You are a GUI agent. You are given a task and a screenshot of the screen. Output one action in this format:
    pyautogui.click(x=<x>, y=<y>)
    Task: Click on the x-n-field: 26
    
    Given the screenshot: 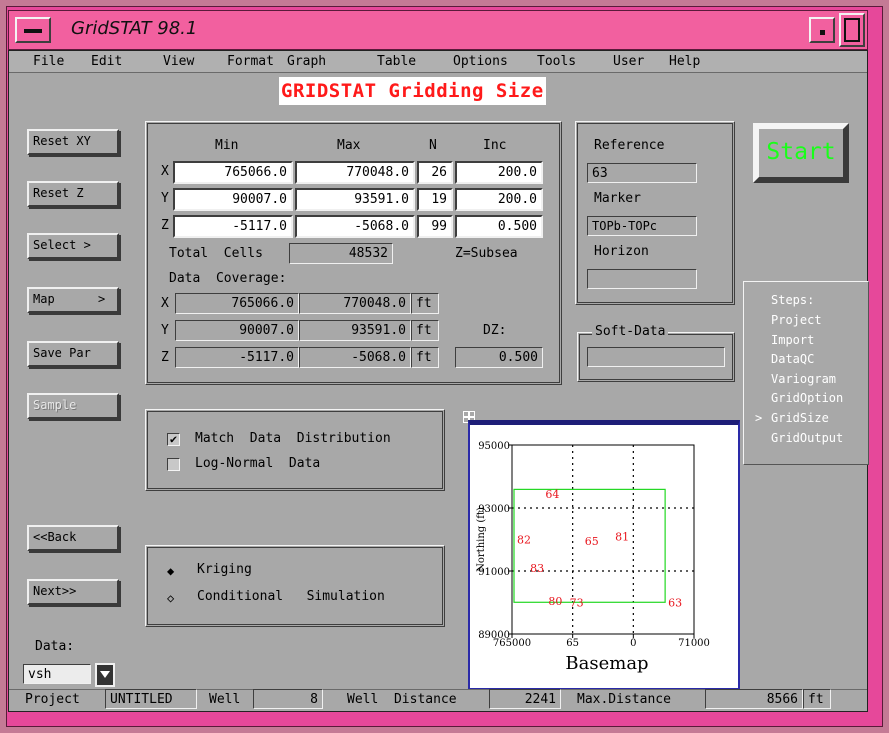 What is the action you would take?
    pyautogui.click(x=435, y=172)
    